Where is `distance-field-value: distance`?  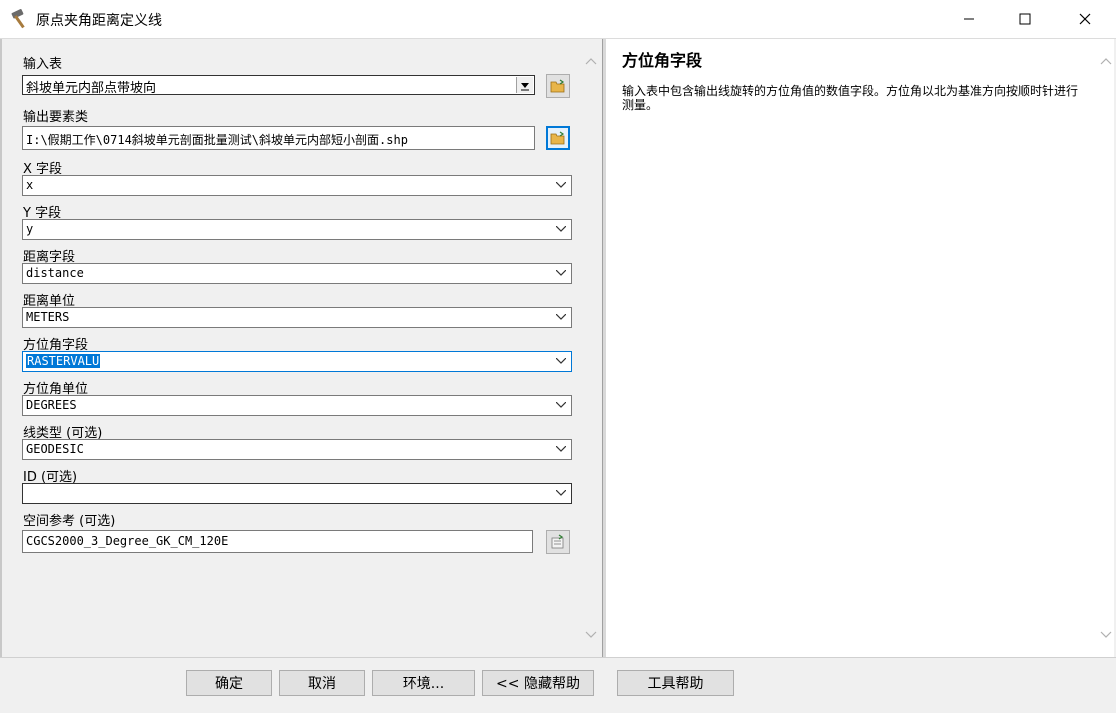
distance-field-value: distance is located at coordinates (55, 273).